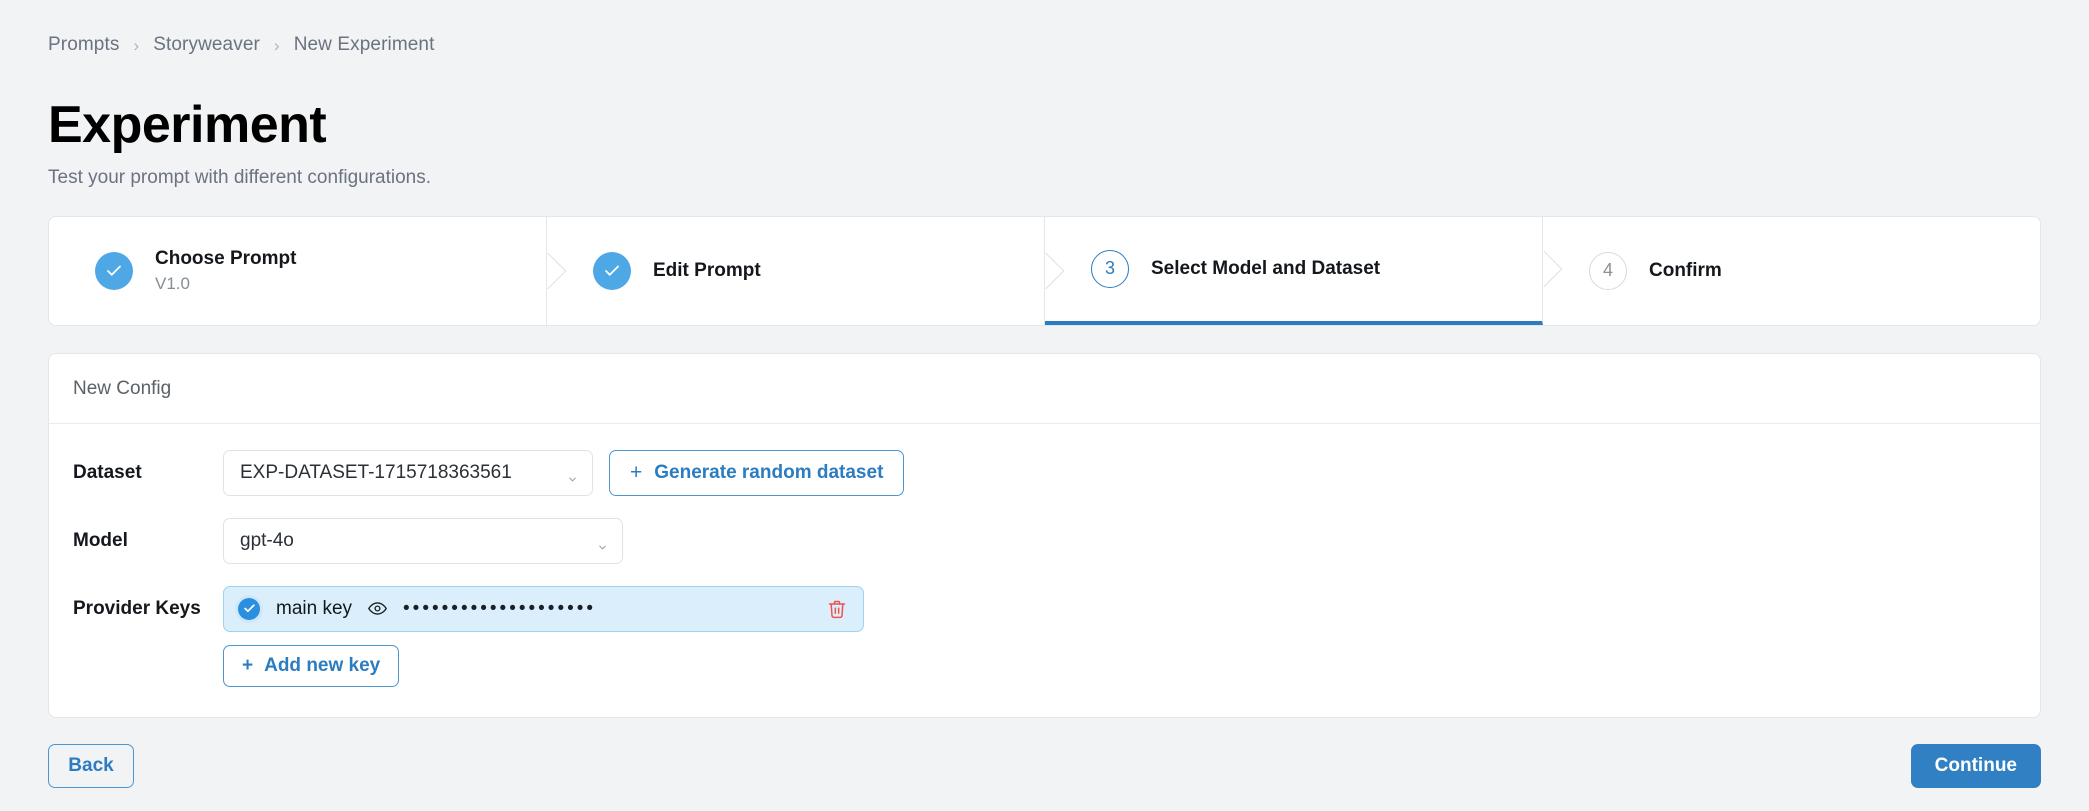 This screenshot has height=811, width=2089. I want to click on step-edit-prompt: Edit Prompt, so click(806, 270).